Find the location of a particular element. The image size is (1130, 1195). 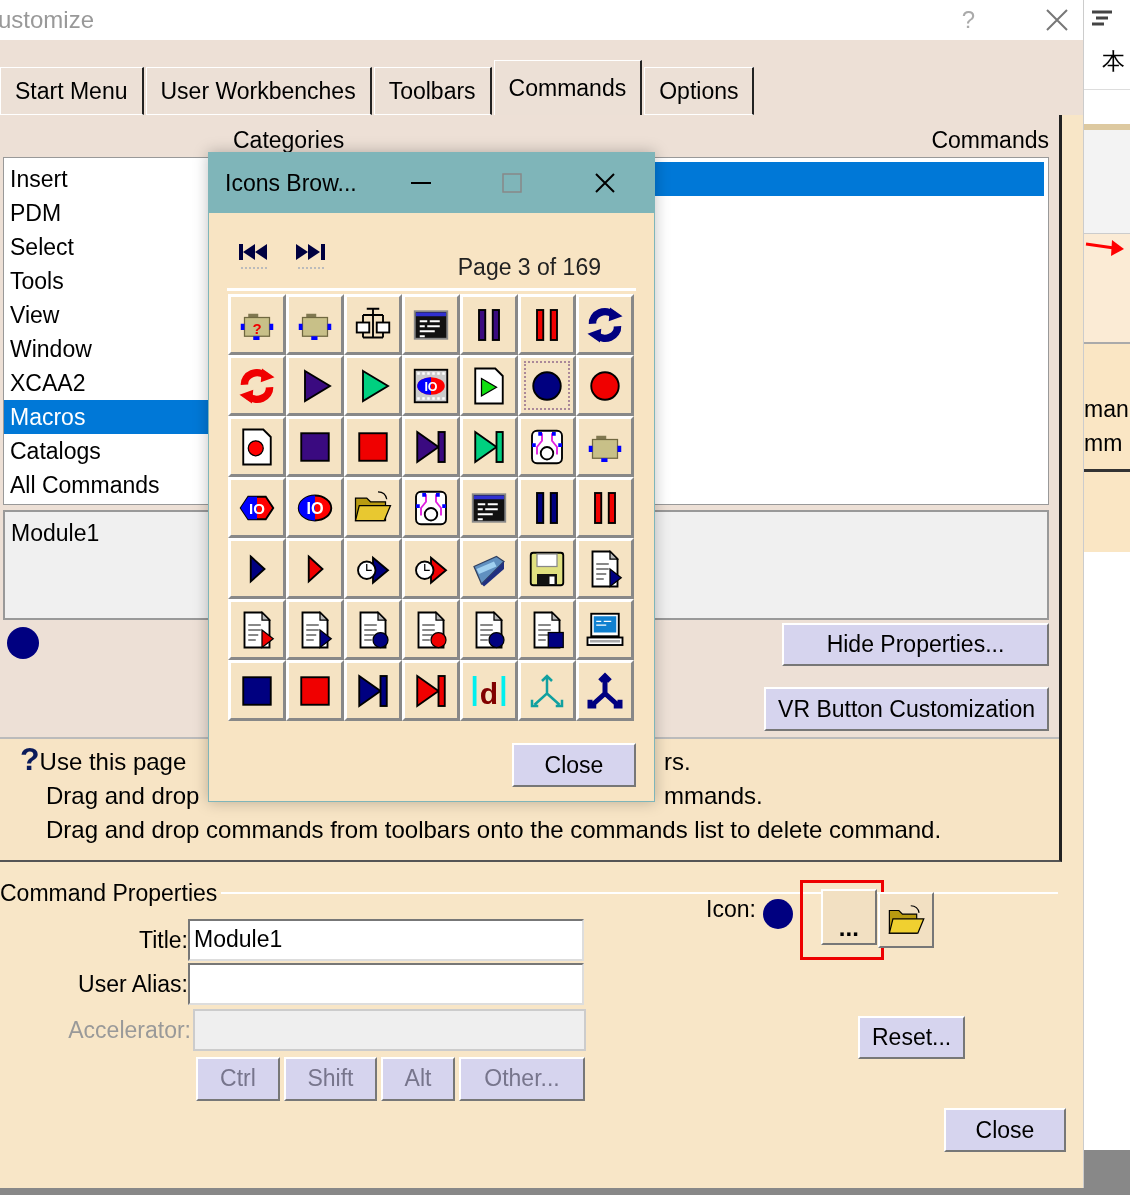

section-title: Command Properties is located at coordinates (109, 893).